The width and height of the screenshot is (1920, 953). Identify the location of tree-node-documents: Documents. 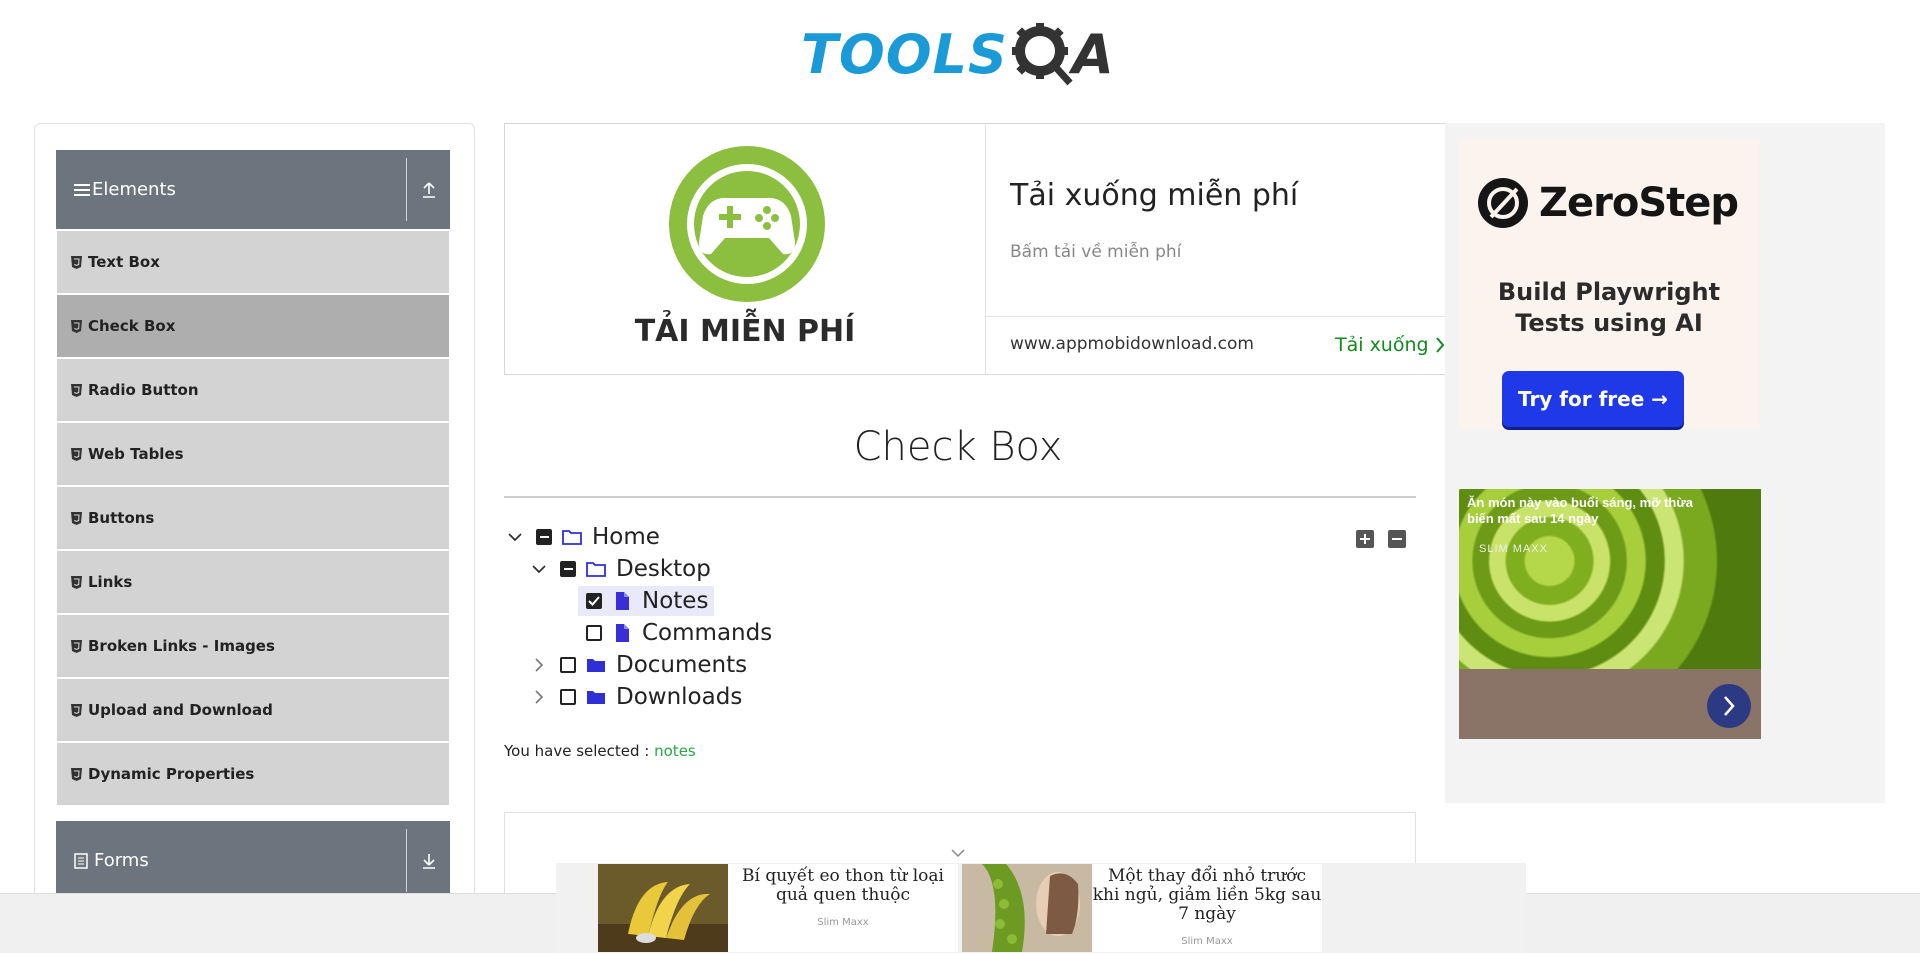
(637, 665).